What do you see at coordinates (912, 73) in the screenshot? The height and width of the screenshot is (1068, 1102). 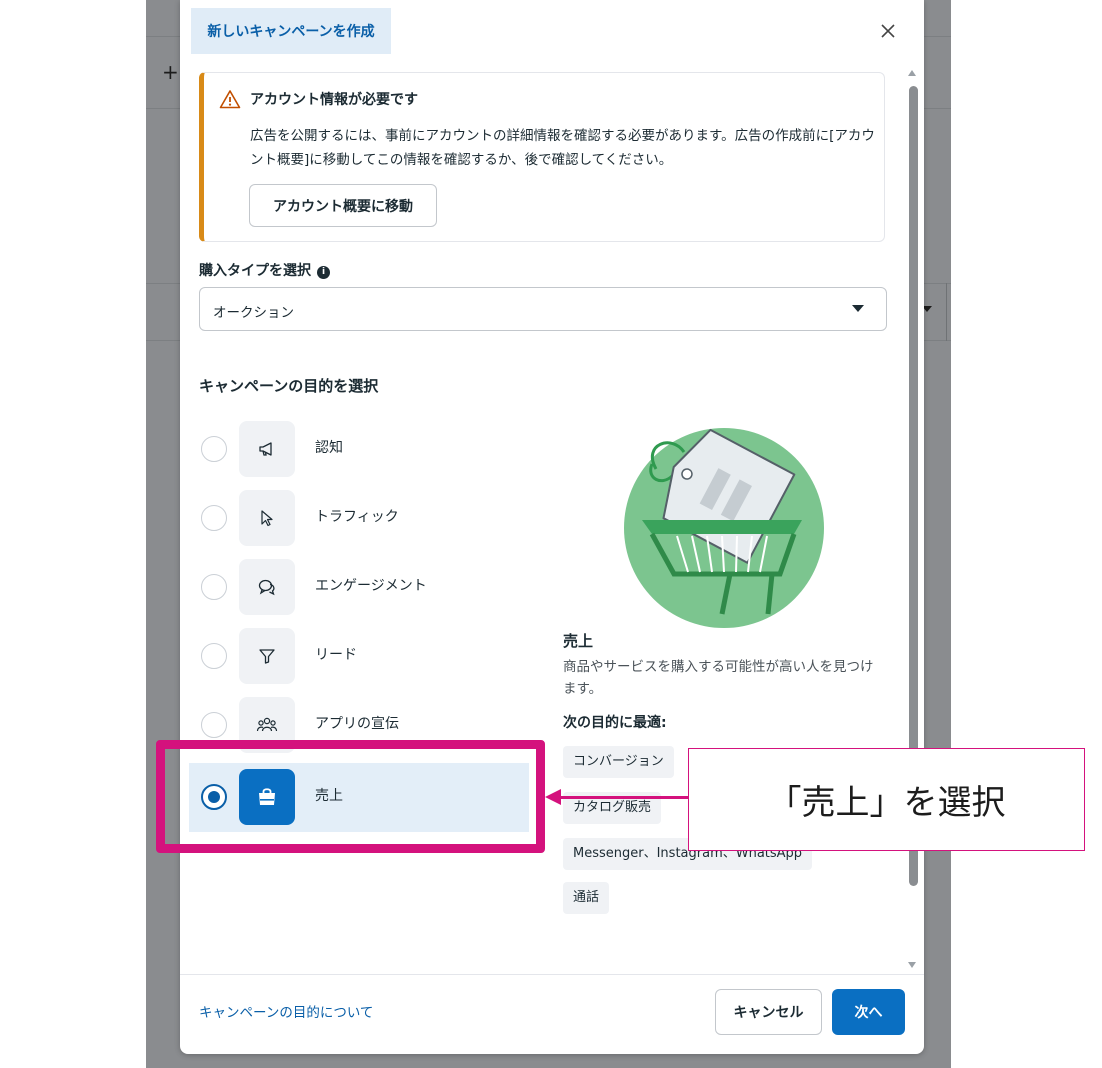 I see `scroll-up-arrow` at bounding box center [912, 73].